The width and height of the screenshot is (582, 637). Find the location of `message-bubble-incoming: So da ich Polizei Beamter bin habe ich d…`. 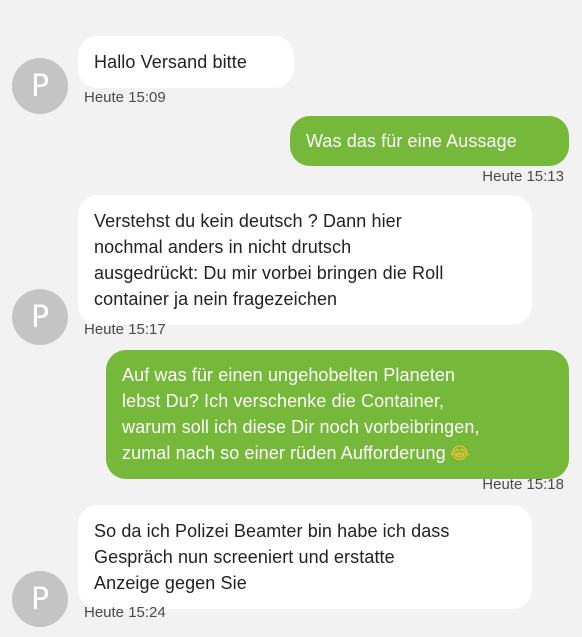

message-bubble-incoming: So da ich Polizei Beamter bin habe ich d… is located at coordinates (305, 557).